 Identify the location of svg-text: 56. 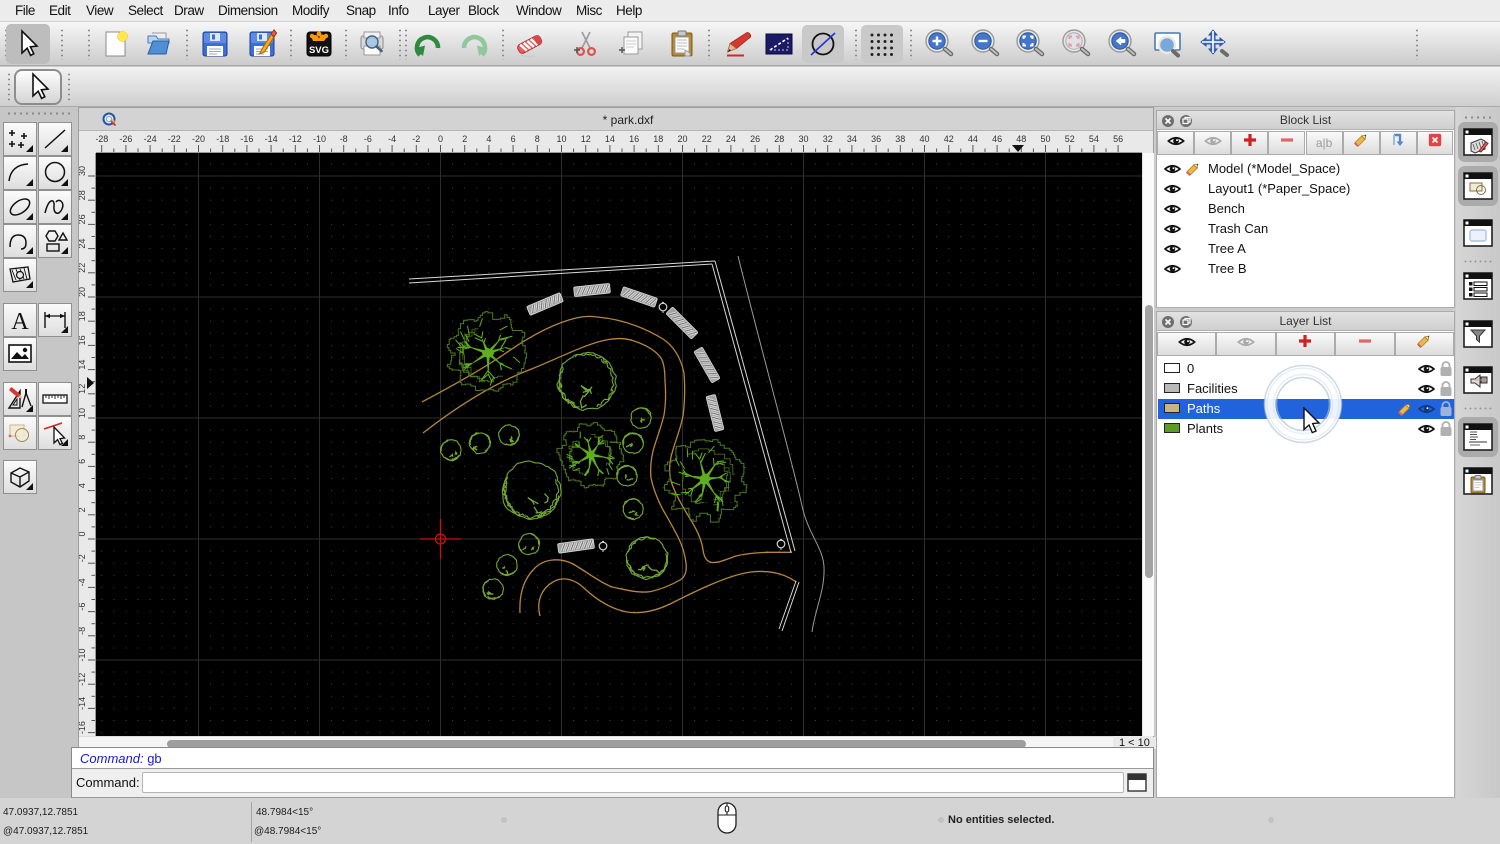
(1118, 139).